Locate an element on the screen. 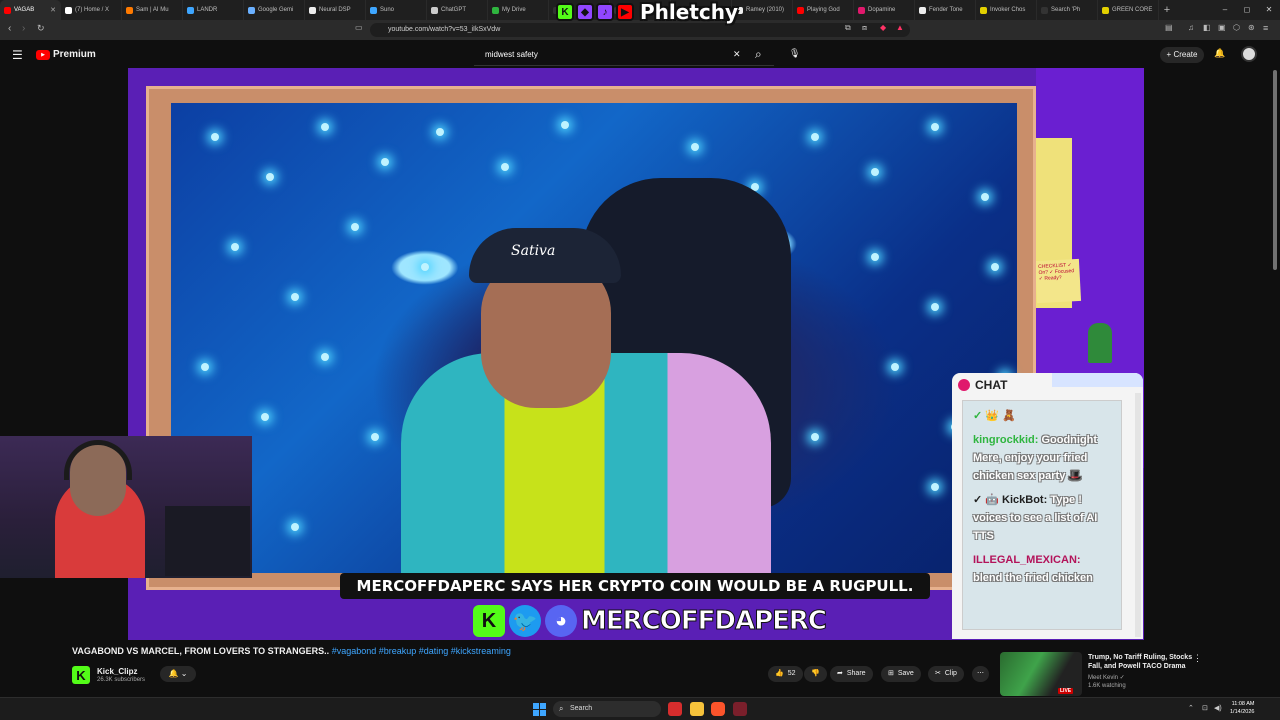 The width and height of the screenshot is (1280, 720). vpn-icon: ⊛ is located at coordinates (1251, 27).